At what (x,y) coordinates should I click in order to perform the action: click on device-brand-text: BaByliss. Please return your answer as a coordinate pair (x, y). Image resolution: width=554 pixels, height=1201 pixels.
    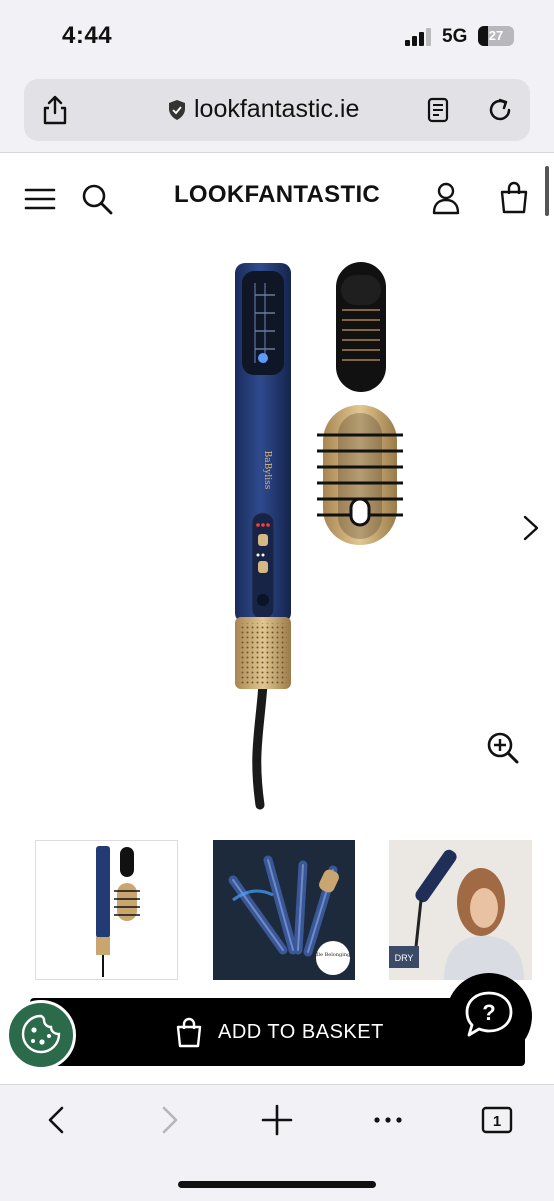
    Looking at the image, I should click on (267, 470).